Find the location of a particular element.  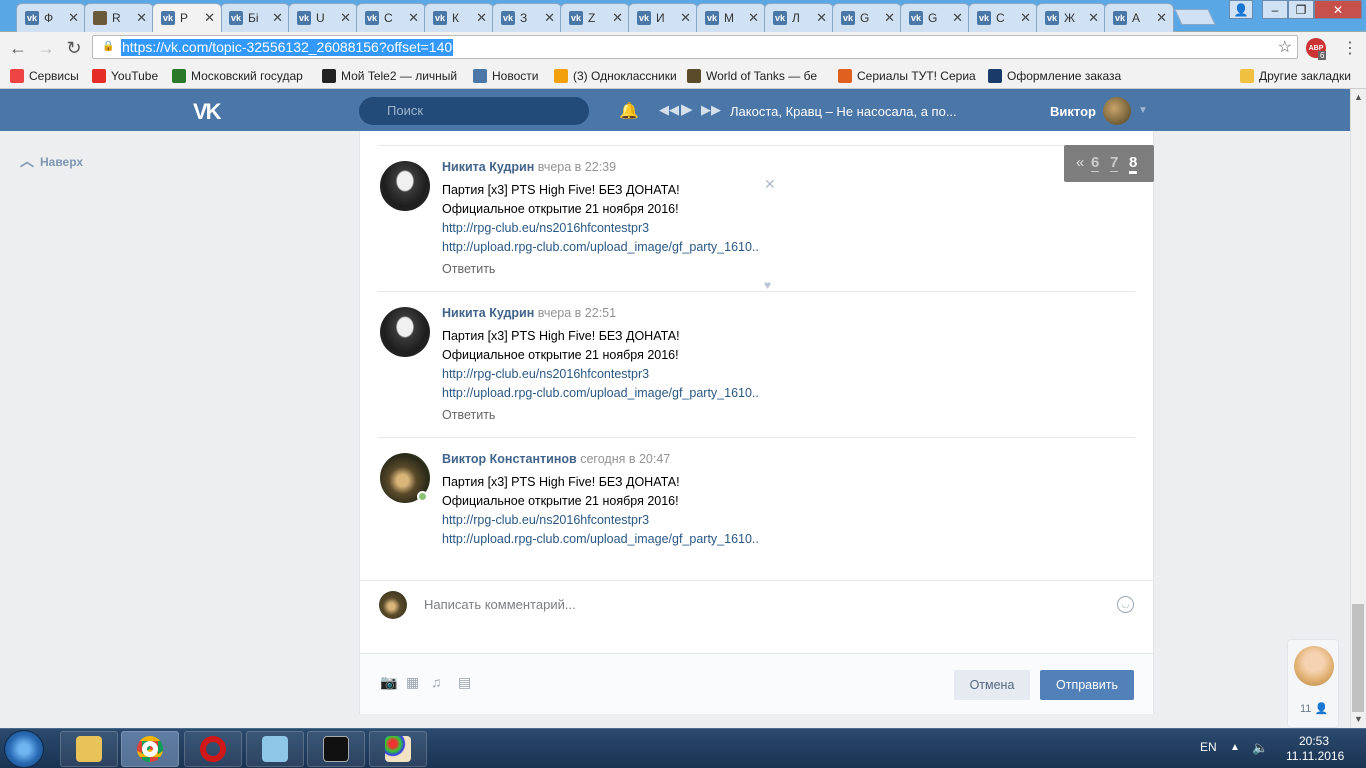

bookmark-item: Московский государ is located at coordinates (242, 76).